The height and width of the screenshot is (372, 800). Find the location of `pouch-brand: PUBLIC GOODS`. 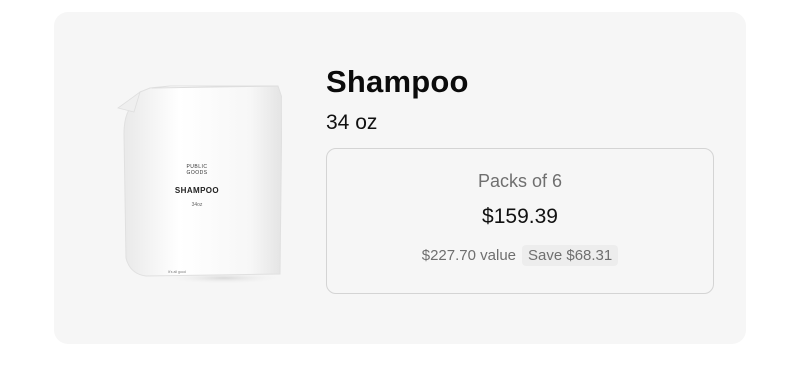

pouch-brand: PUBLIC GOODS is located at coordinates (197, 170).